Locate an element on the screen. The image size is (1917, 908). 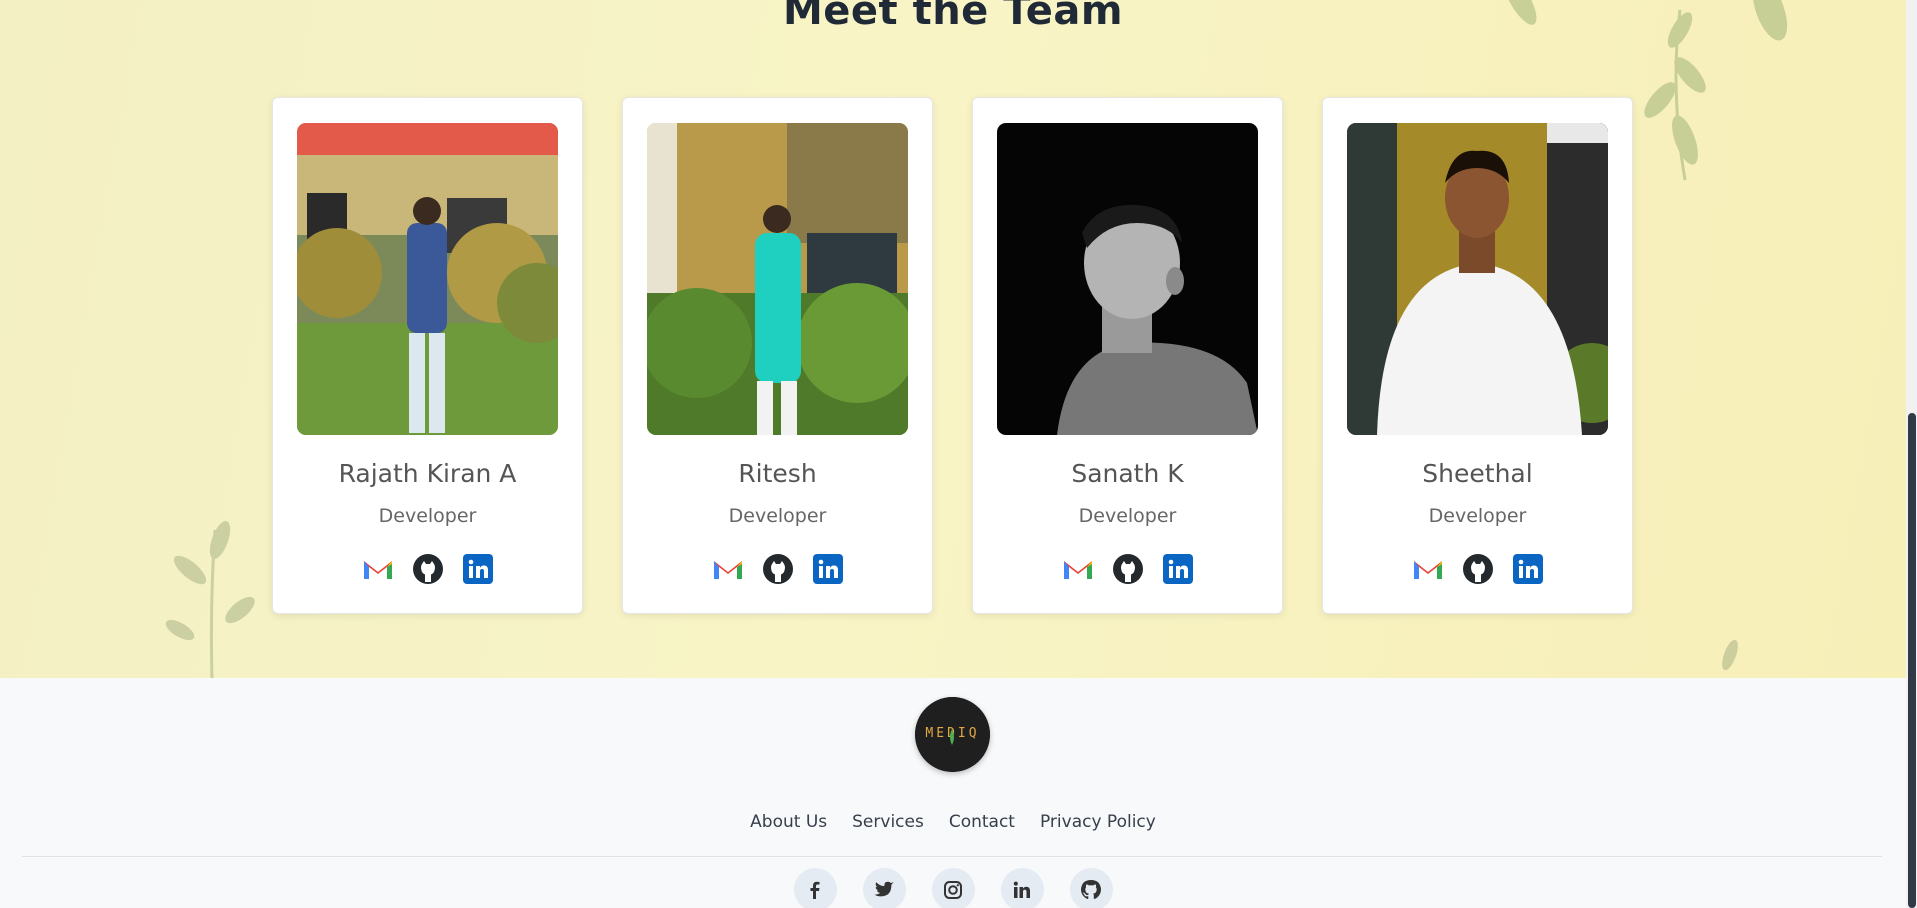
footer-nav: About Us Services Contact Privacy Policy is located at coordinates (953, 822).